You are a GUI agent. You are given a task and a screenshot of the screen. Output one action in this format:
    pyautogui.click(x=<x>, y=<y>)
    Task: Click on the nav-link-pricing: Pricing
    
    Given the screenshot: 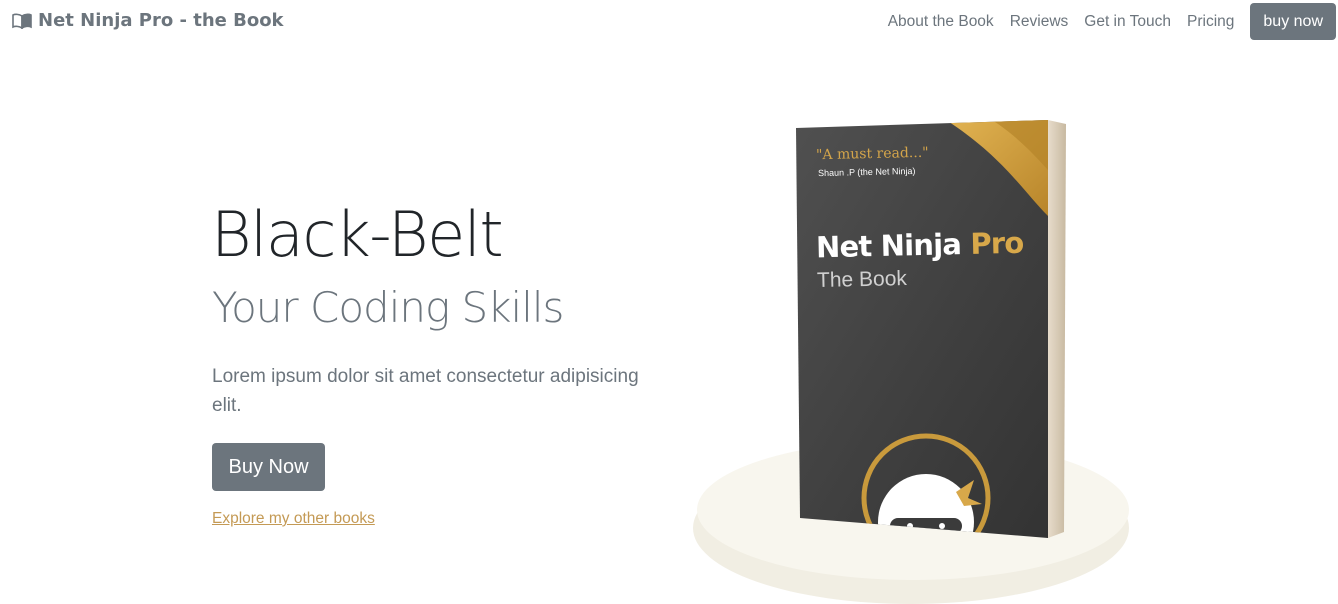 What is the action you would take?
    pyautogui.click(x=1210, y=22)
    